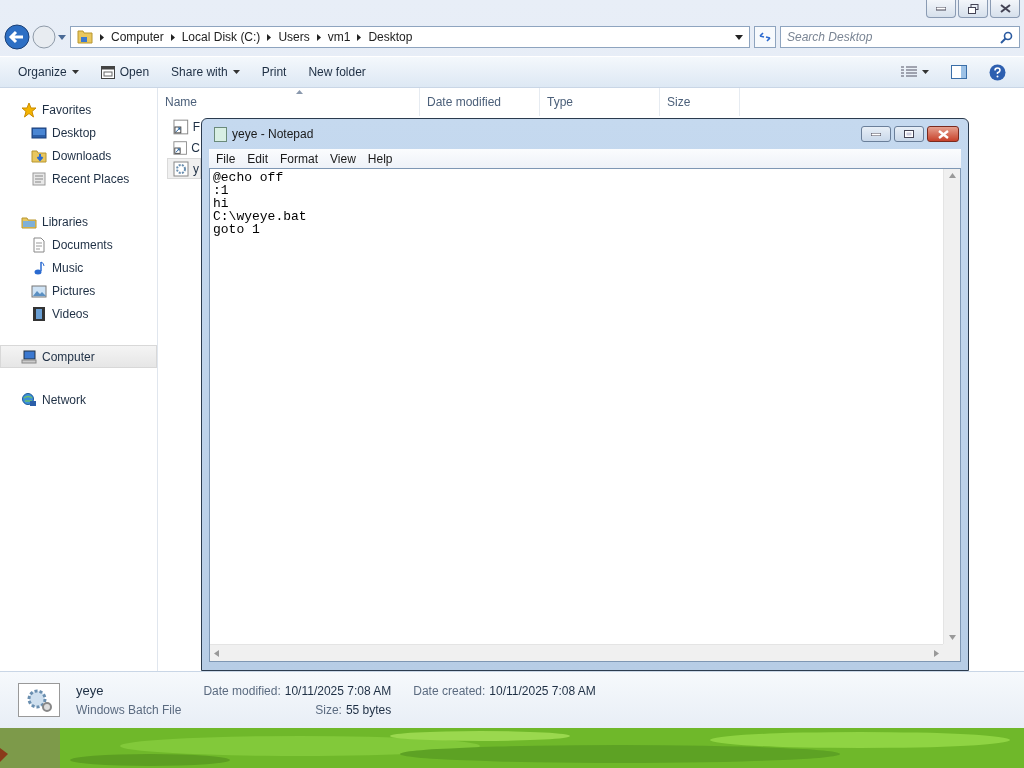 The image size is (1024, 768). Describe the element at coordinates (576, 652) in the screenshot. I see `horizontal-scrollbar` at that location.